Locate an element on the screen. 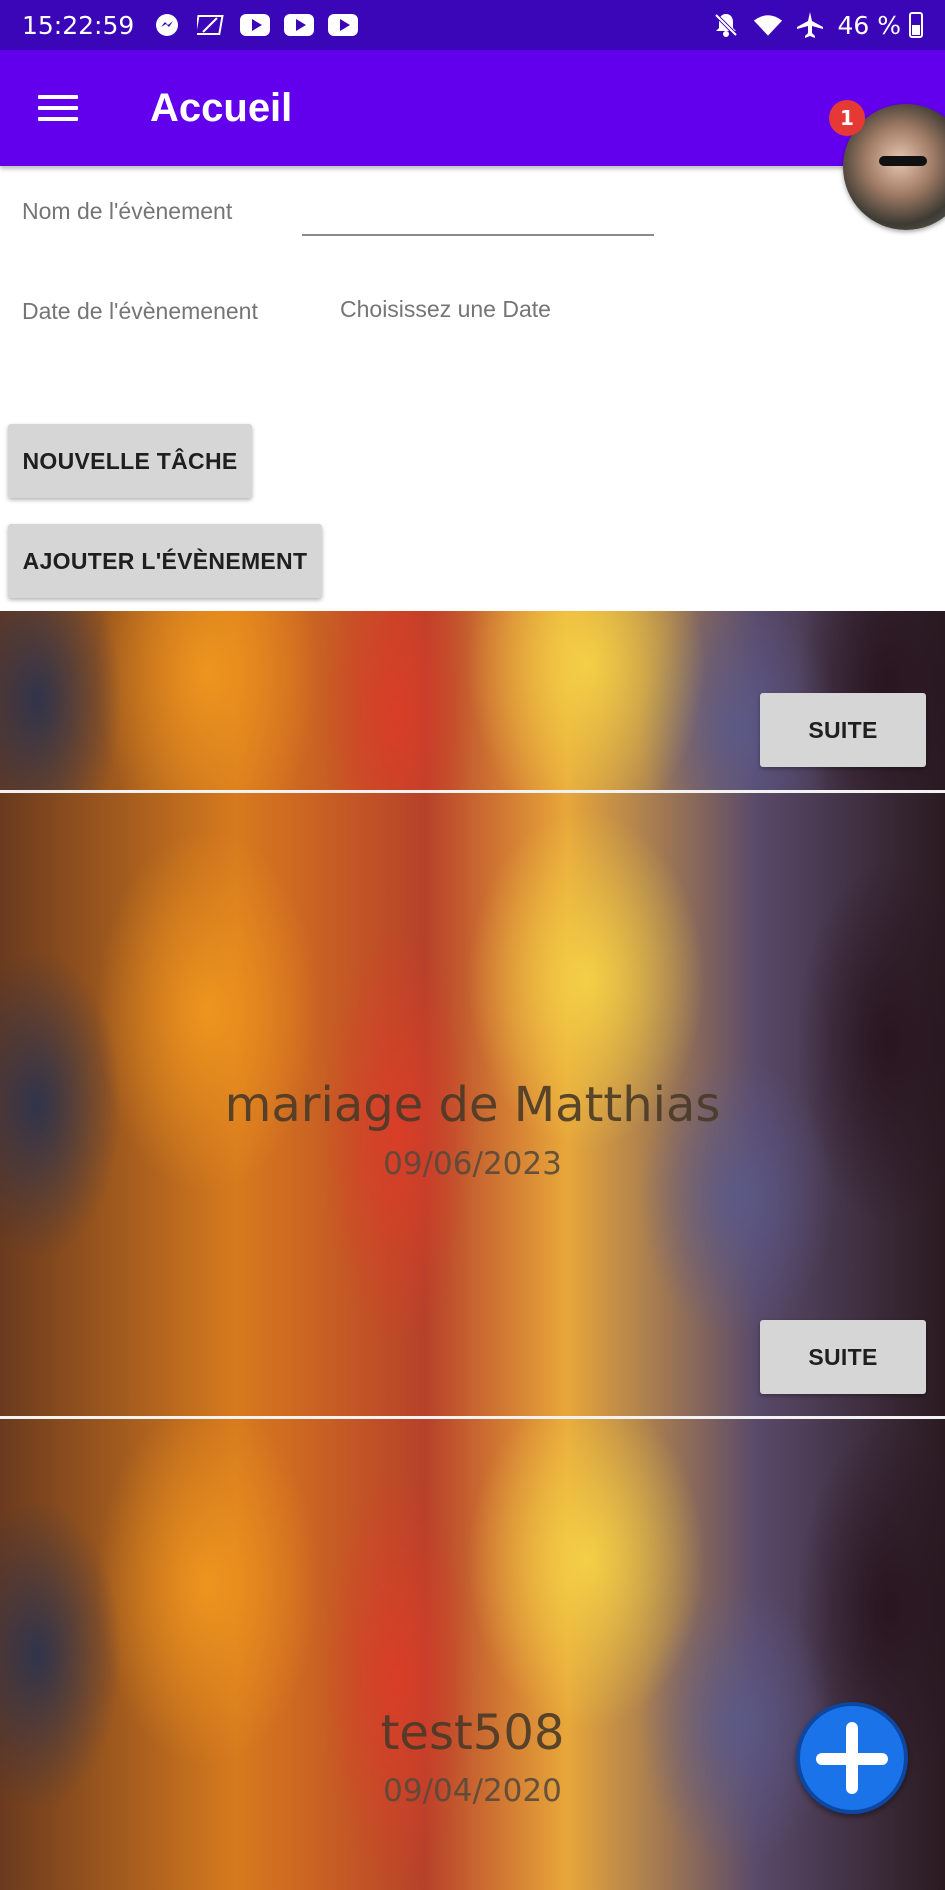 This screenshot has height=1890, width=945. page-title: Accueil is located at coordinates (221, 107).